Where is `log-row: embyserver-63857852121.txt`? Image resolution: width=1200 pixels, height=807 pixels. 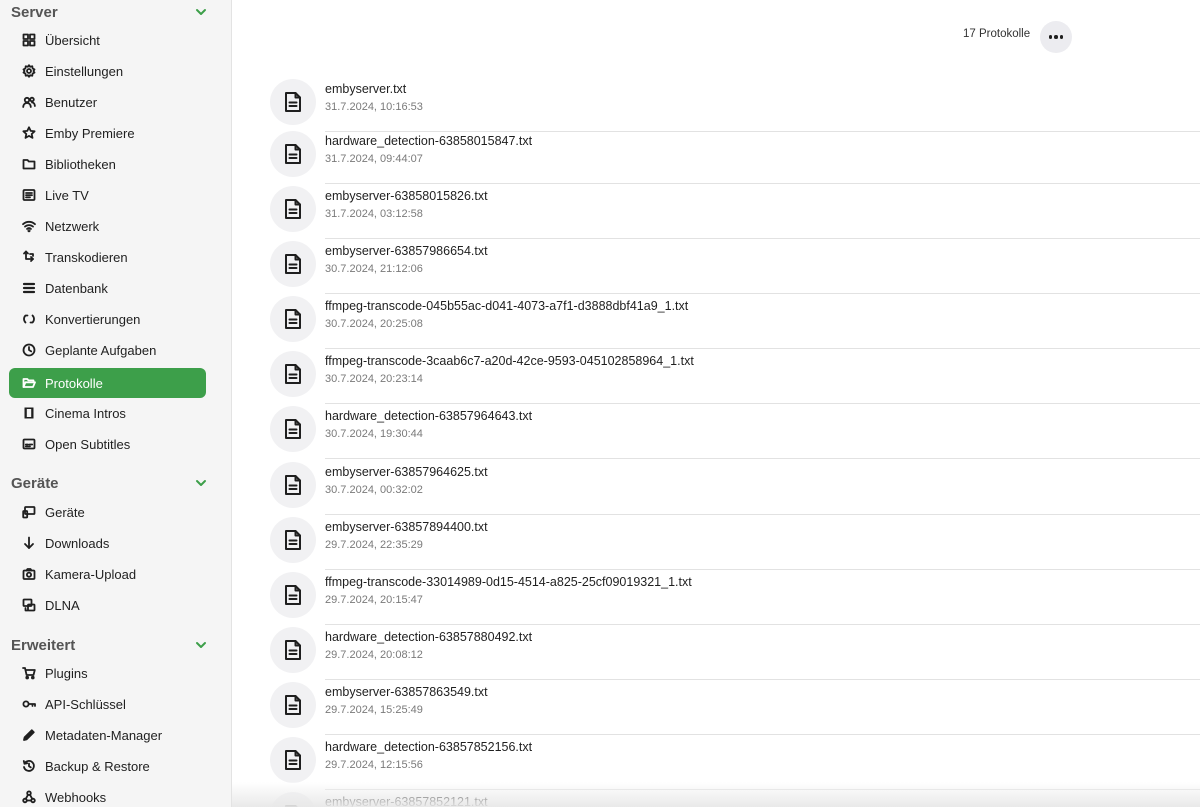 log-row: embyserver-63857852121.txt is located at coordinates (735, 798).